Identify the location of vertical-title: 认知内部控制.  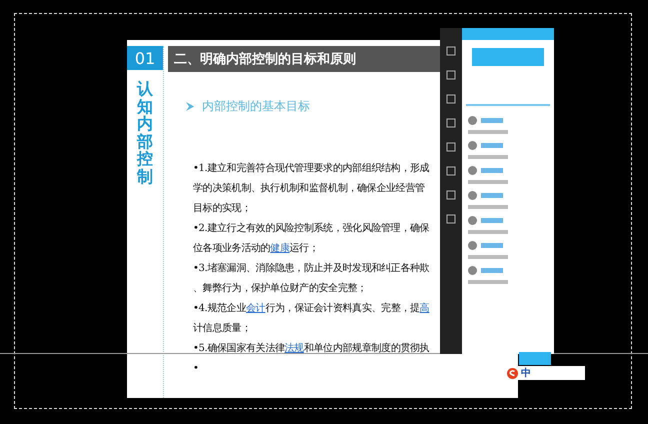
(145, 133).